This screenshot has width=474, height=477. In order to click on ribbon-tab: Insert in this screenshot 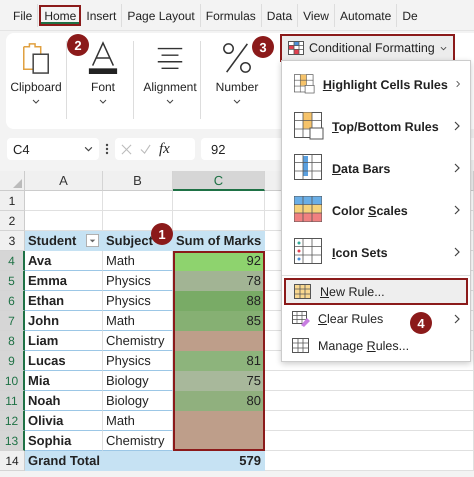, I will do `click(101, 15)`.